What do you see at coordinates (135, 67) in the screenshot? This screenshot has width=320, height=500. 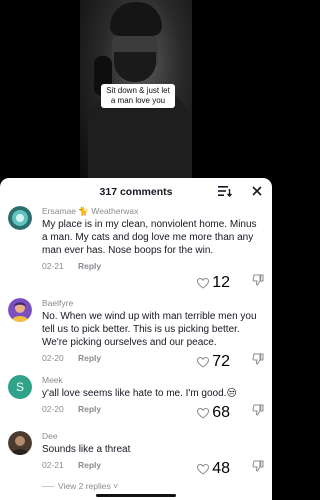 I see `person-beard` at bounding box center [135, 67].